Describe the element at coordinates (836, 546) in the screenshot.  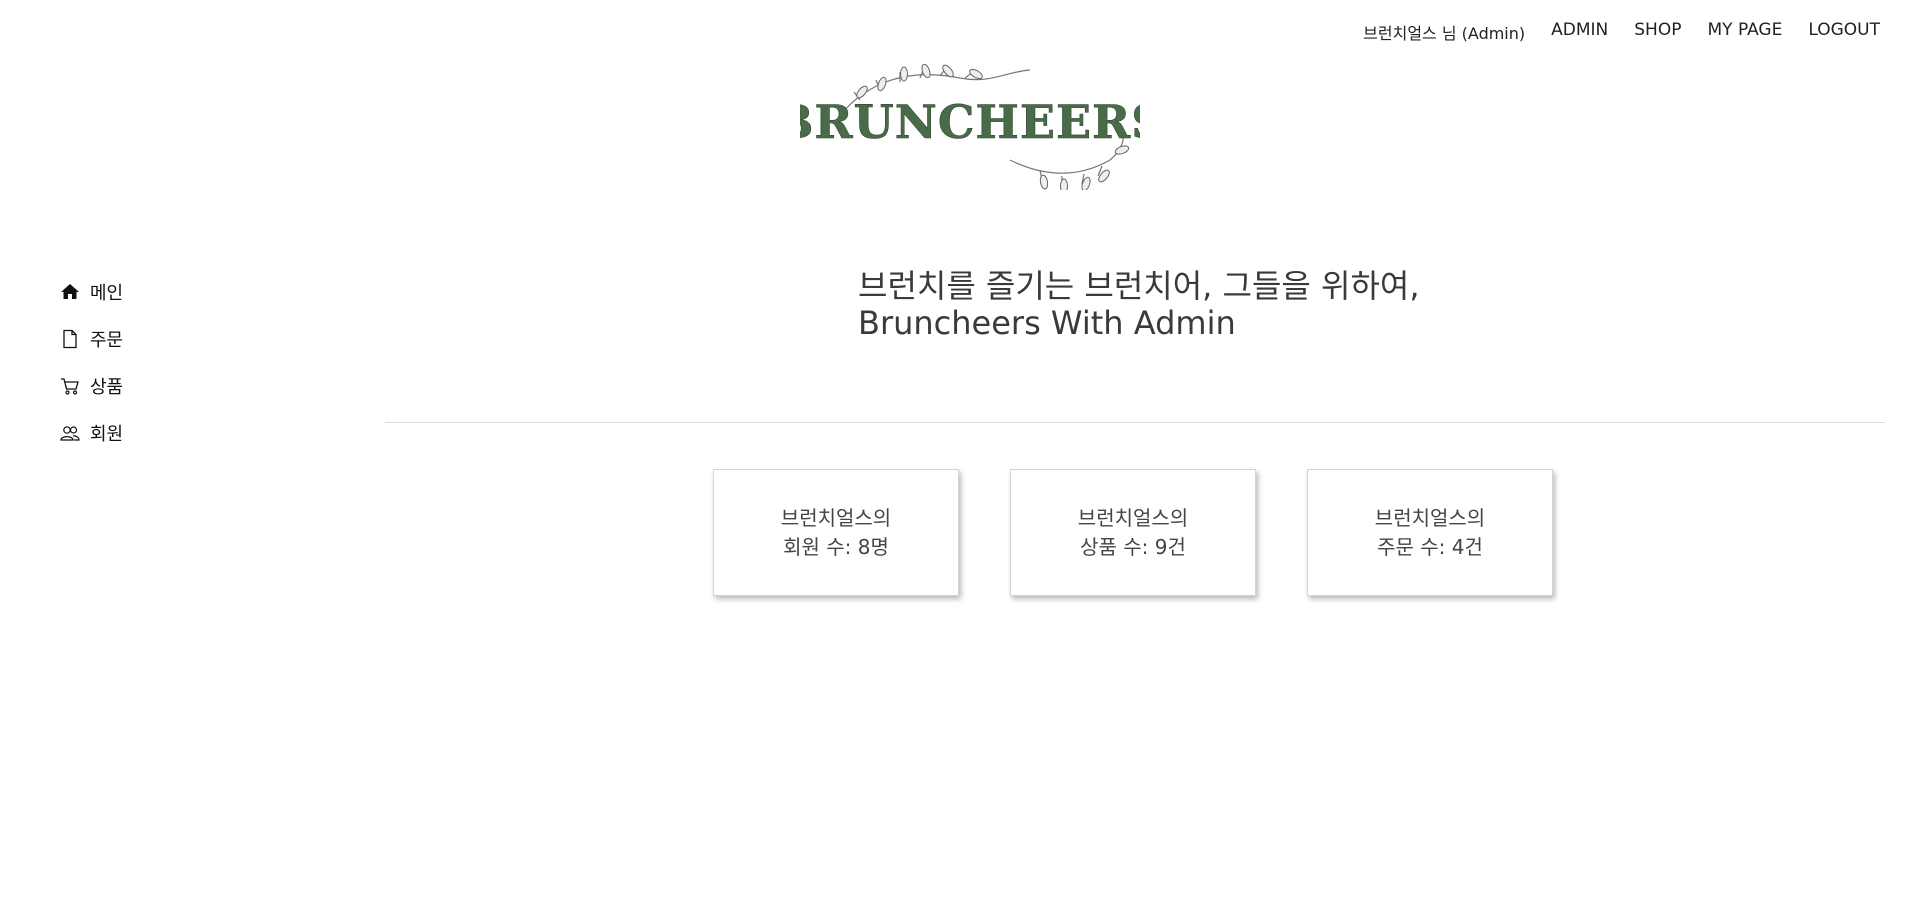
I see `card-value: 회원 수: 8명` at that location.